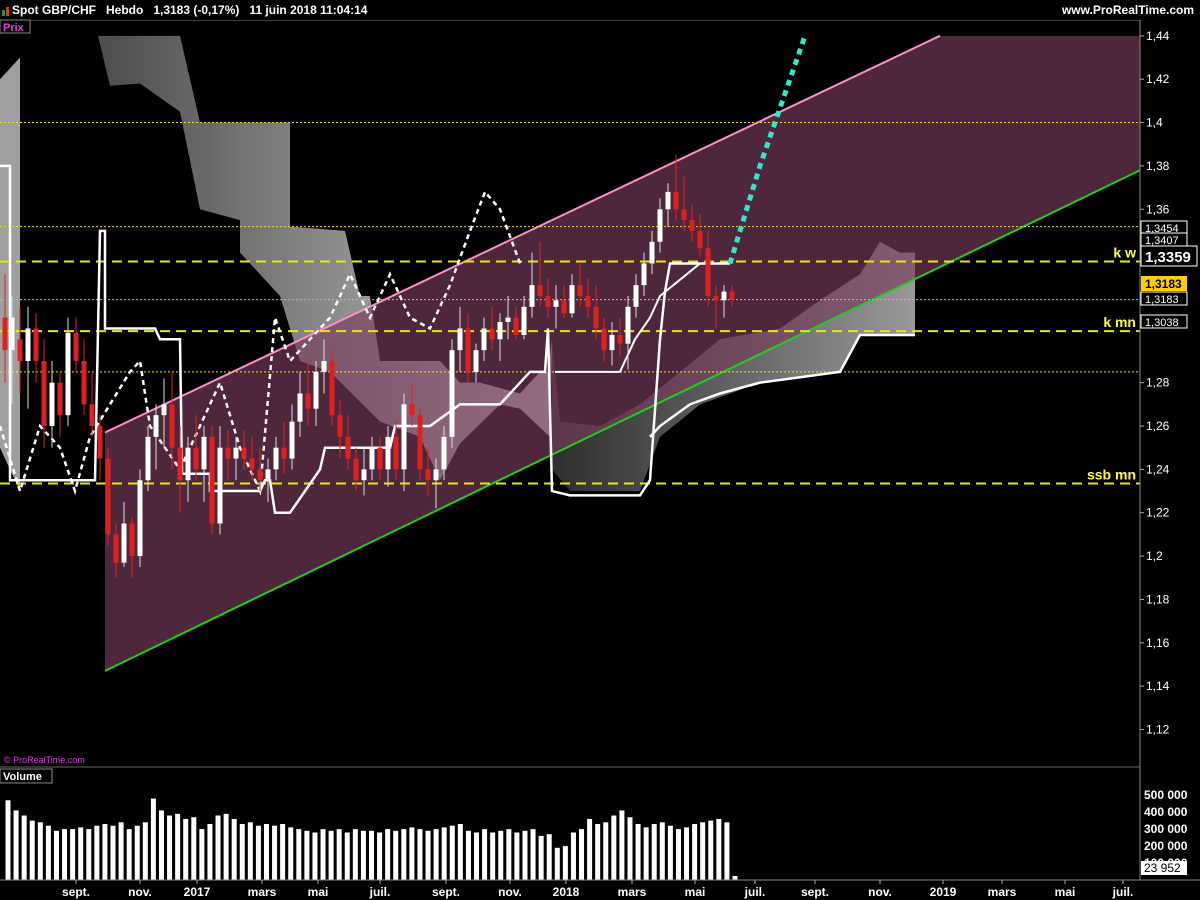 The height and width of the screenshot is (900, 1200). Describe the element at coordinates (371, 839) in the screenshot. I see `volume-bars` at that location.